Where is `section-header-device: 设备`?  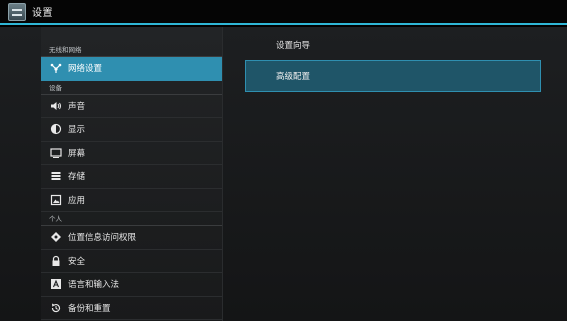
section-header-device: 设备 is located at coordinates (131, 88).